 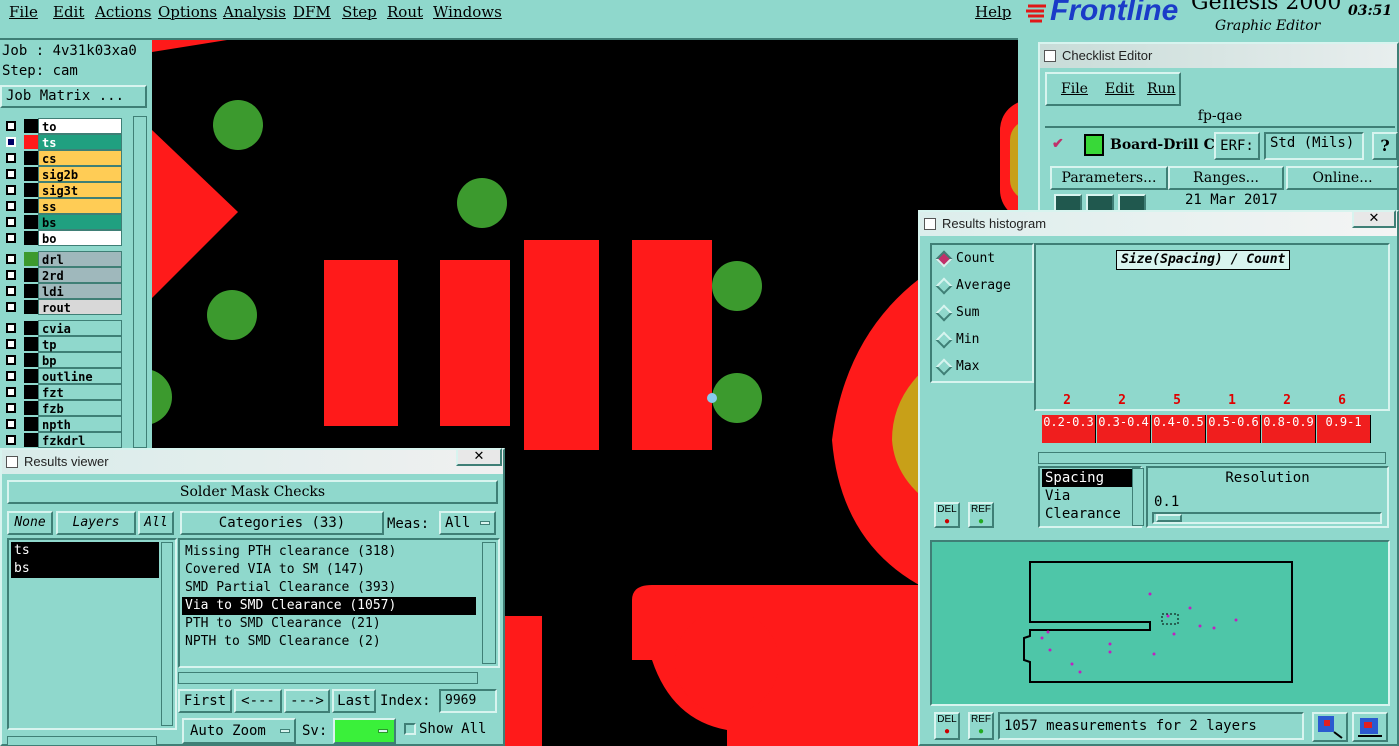 I want to click on layer-name: npth, so click(x=80, y=424).